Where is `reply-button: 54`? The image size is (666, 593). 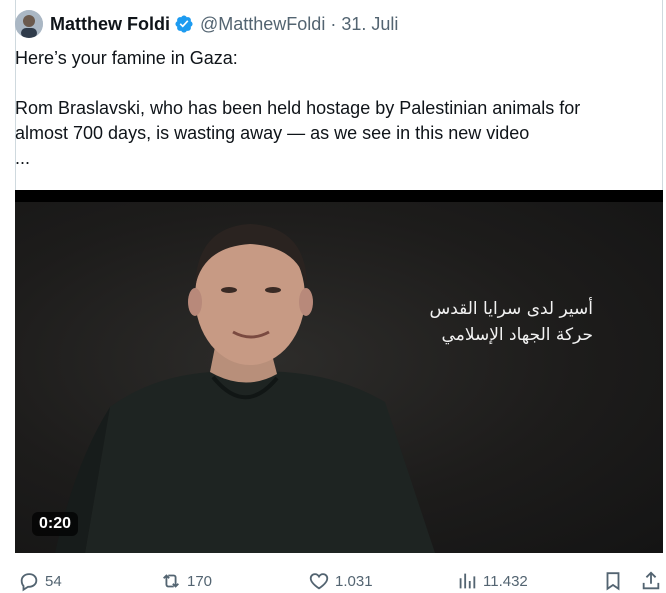
reply-button: 54 is located at coordinates (40, 581).